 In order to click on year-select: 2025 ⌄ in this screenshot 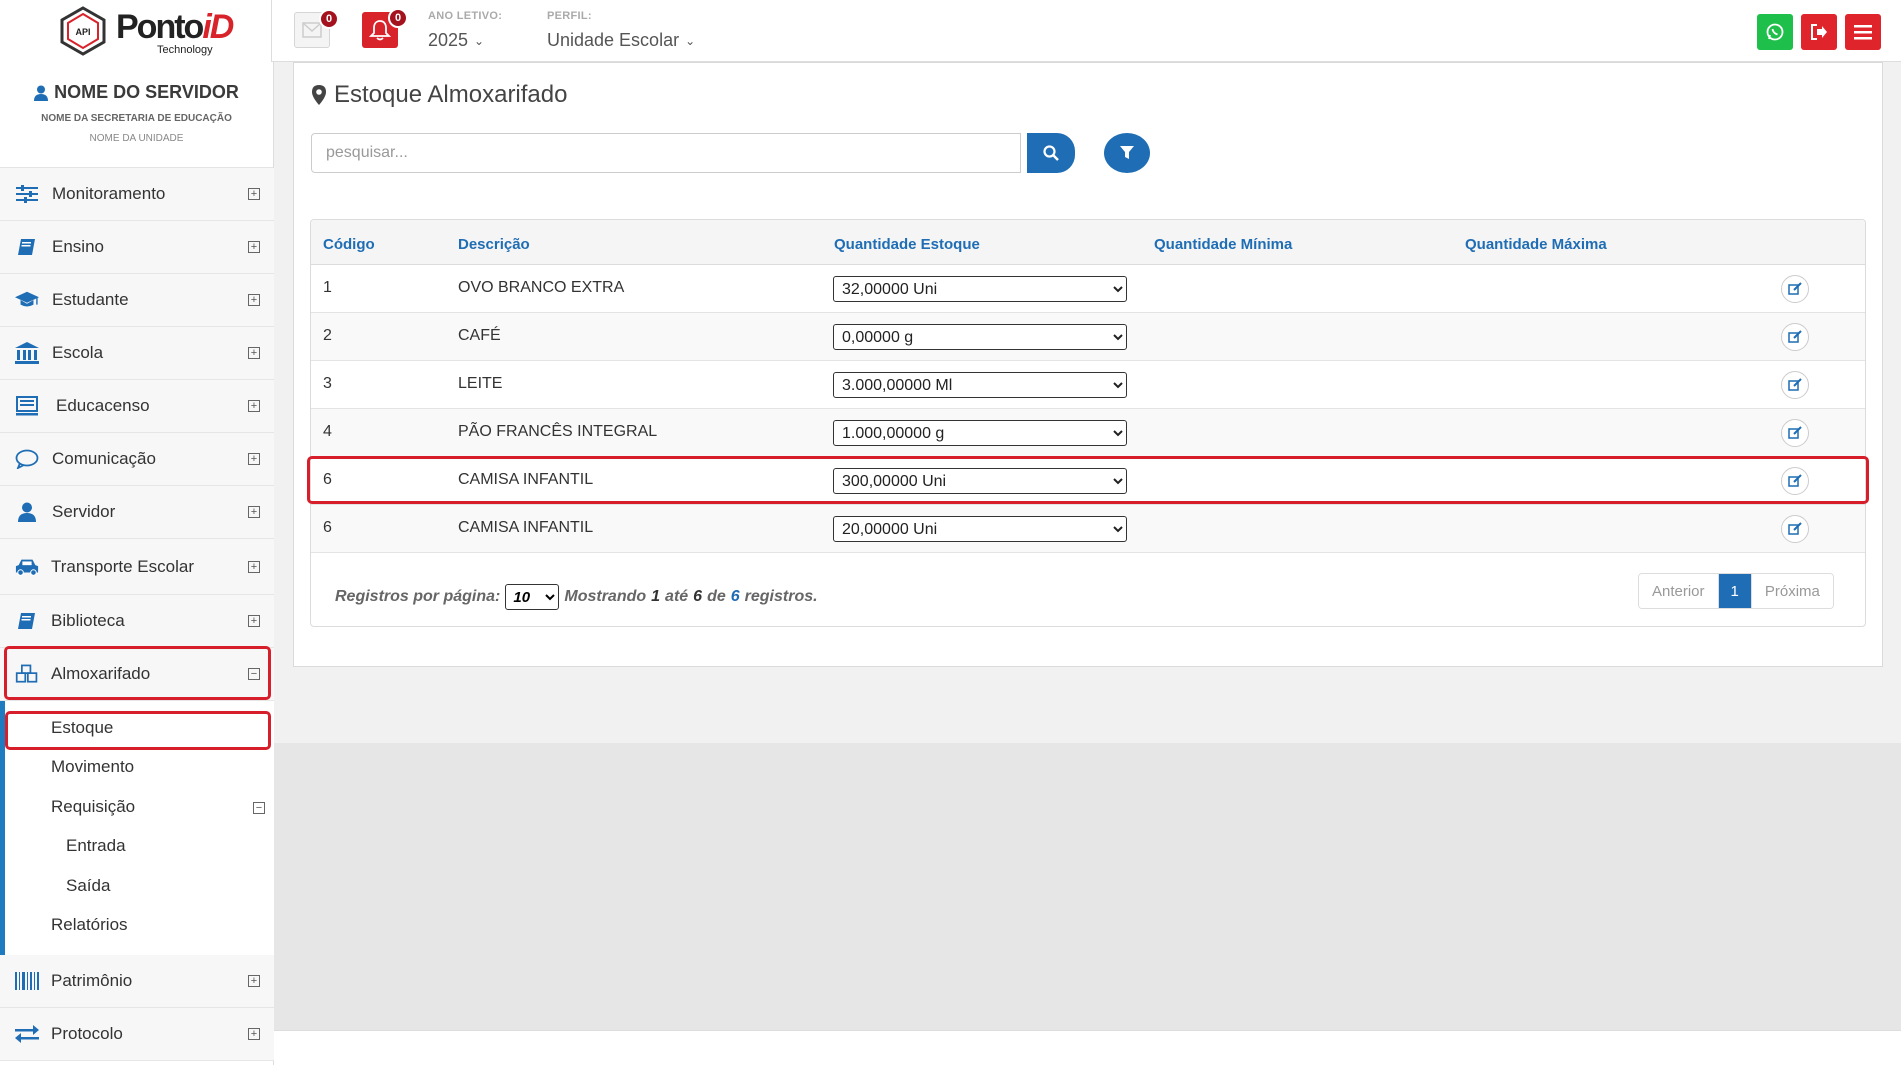, I will do `click(456, 40)`.